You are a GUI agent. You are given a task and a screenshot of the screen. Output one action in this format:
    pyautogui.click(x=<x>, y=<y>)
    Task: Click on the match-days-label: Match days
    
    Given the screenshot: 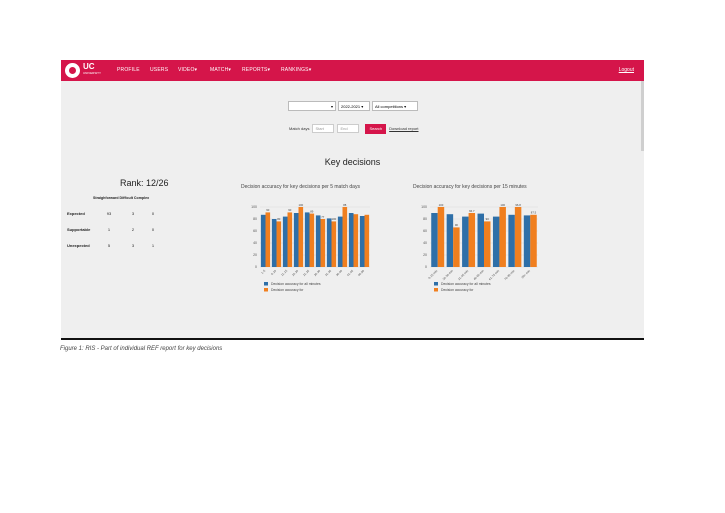 What is the action you would take?
    pyautogui.click(x=299, y=128)
    